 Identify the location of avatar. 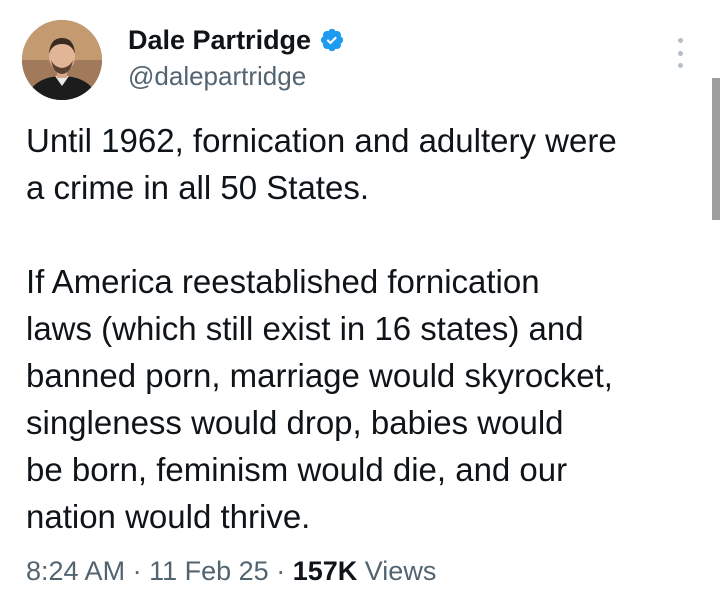
(62, 60).